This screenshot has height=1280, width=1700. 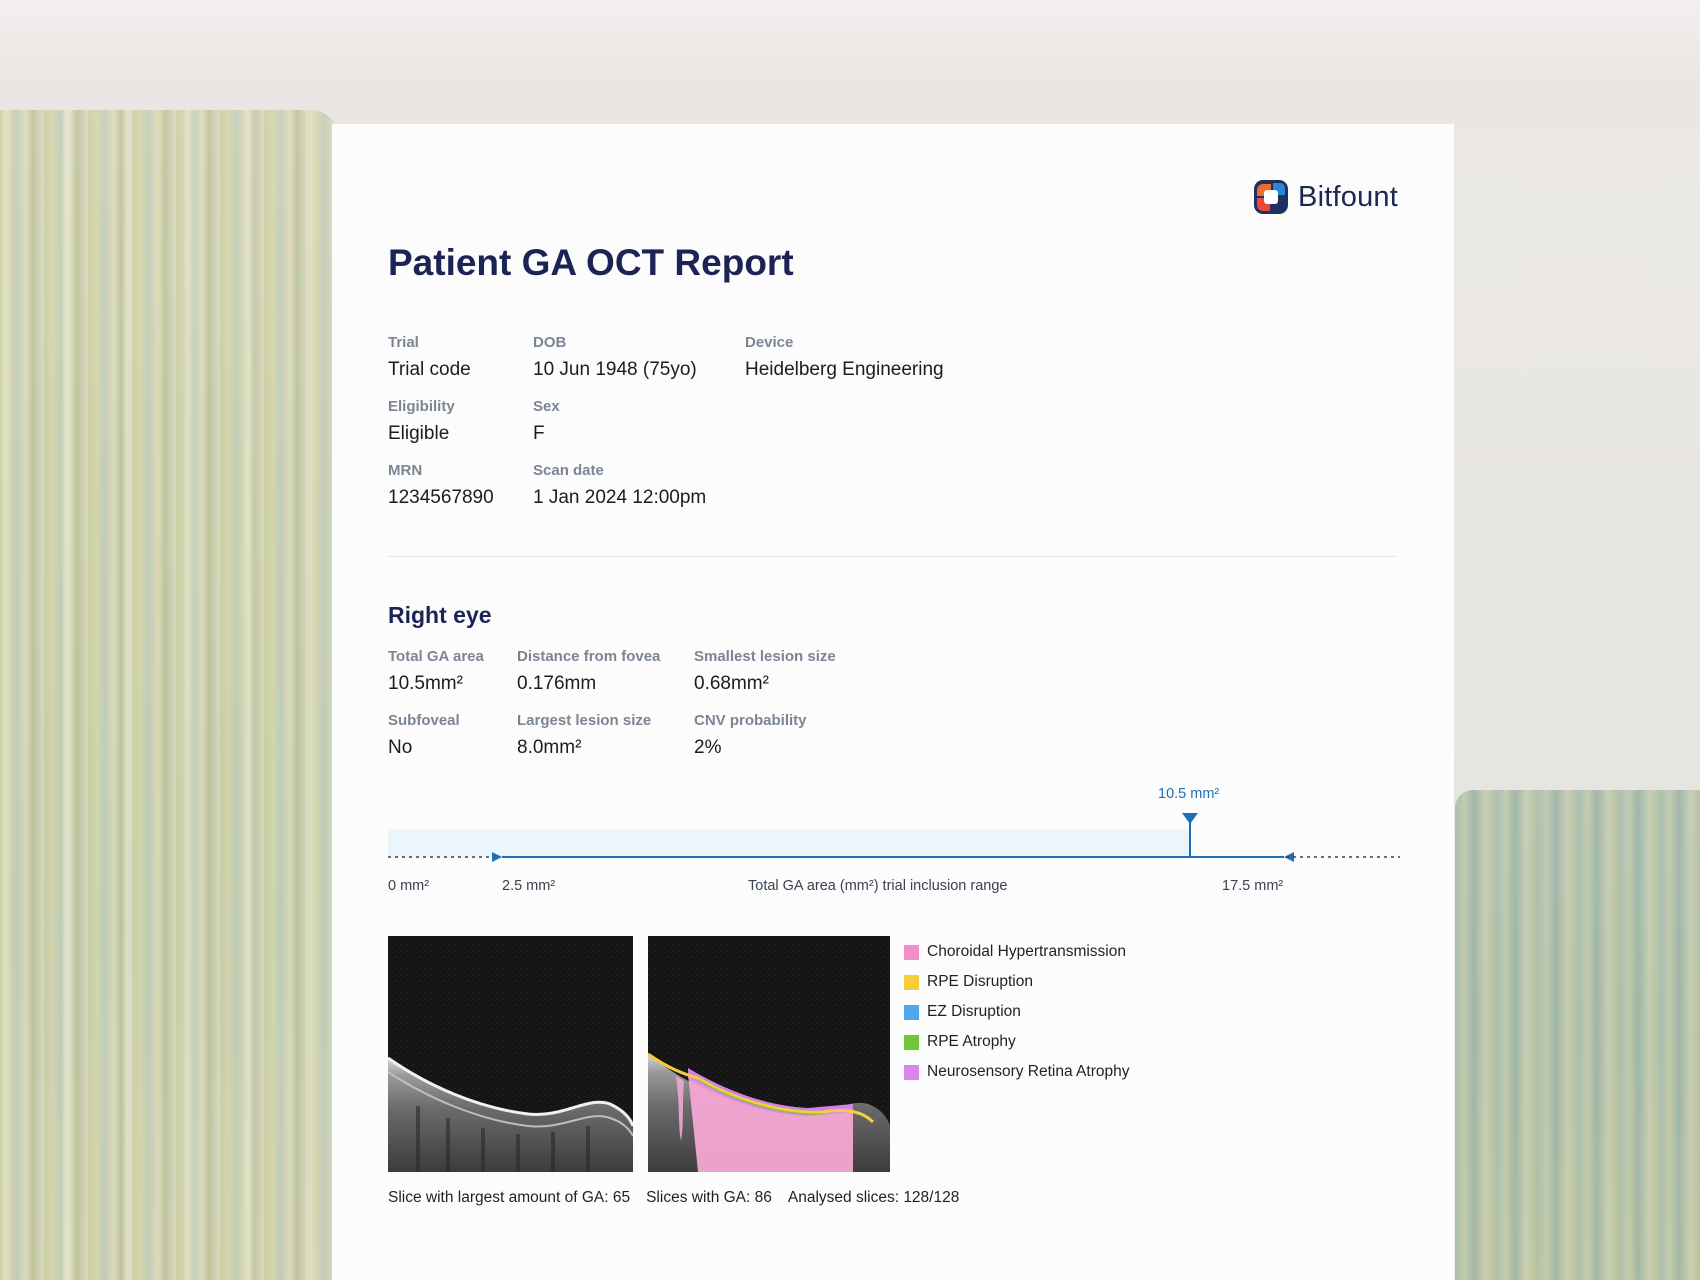 I want to click on right-eye-heading: Right eye, so click(x=440, y=615).